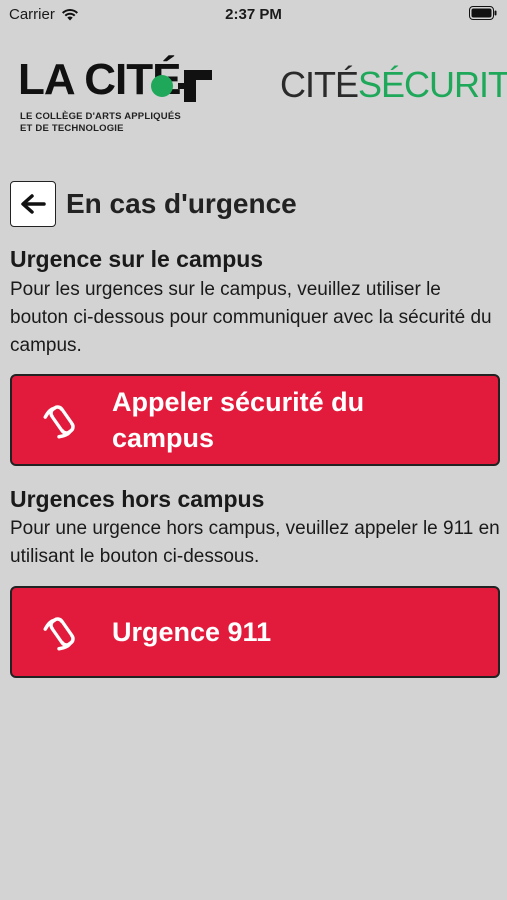 This screenshot has width=507, height=900. I want to click on call-911-button: Urgence 911, so click(255, 632).